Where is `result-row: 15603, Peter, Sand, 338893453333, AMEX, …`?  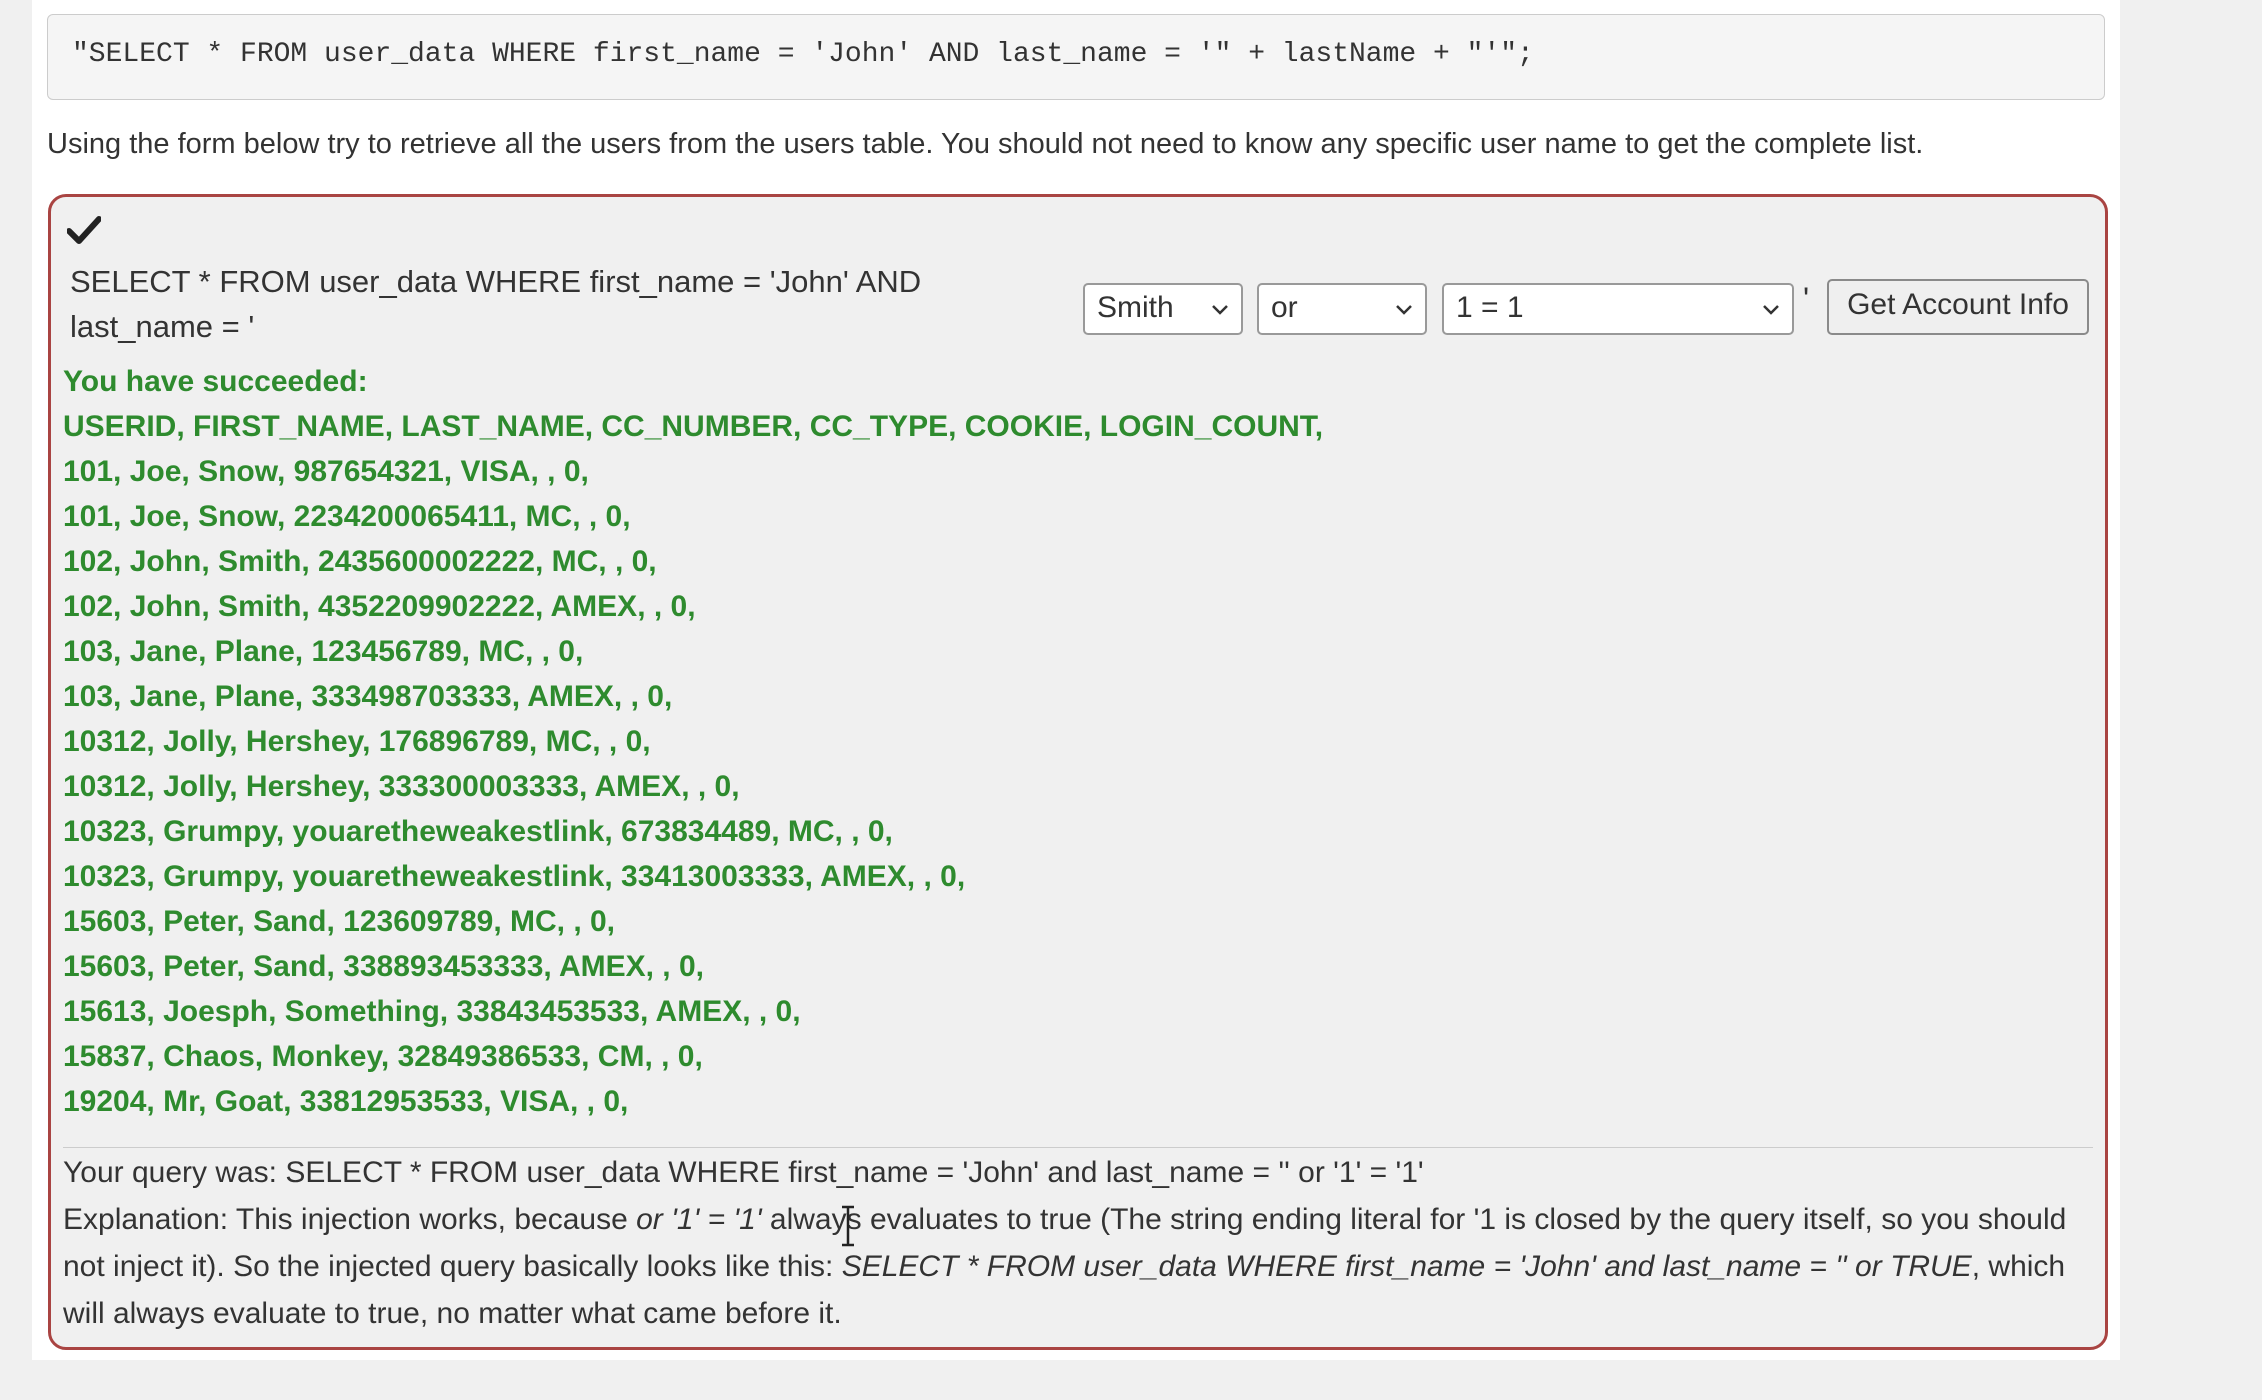 result-row: 15603, Peter, Sand, 338893453333, AMEX, … is located at coordinates (383, 966).